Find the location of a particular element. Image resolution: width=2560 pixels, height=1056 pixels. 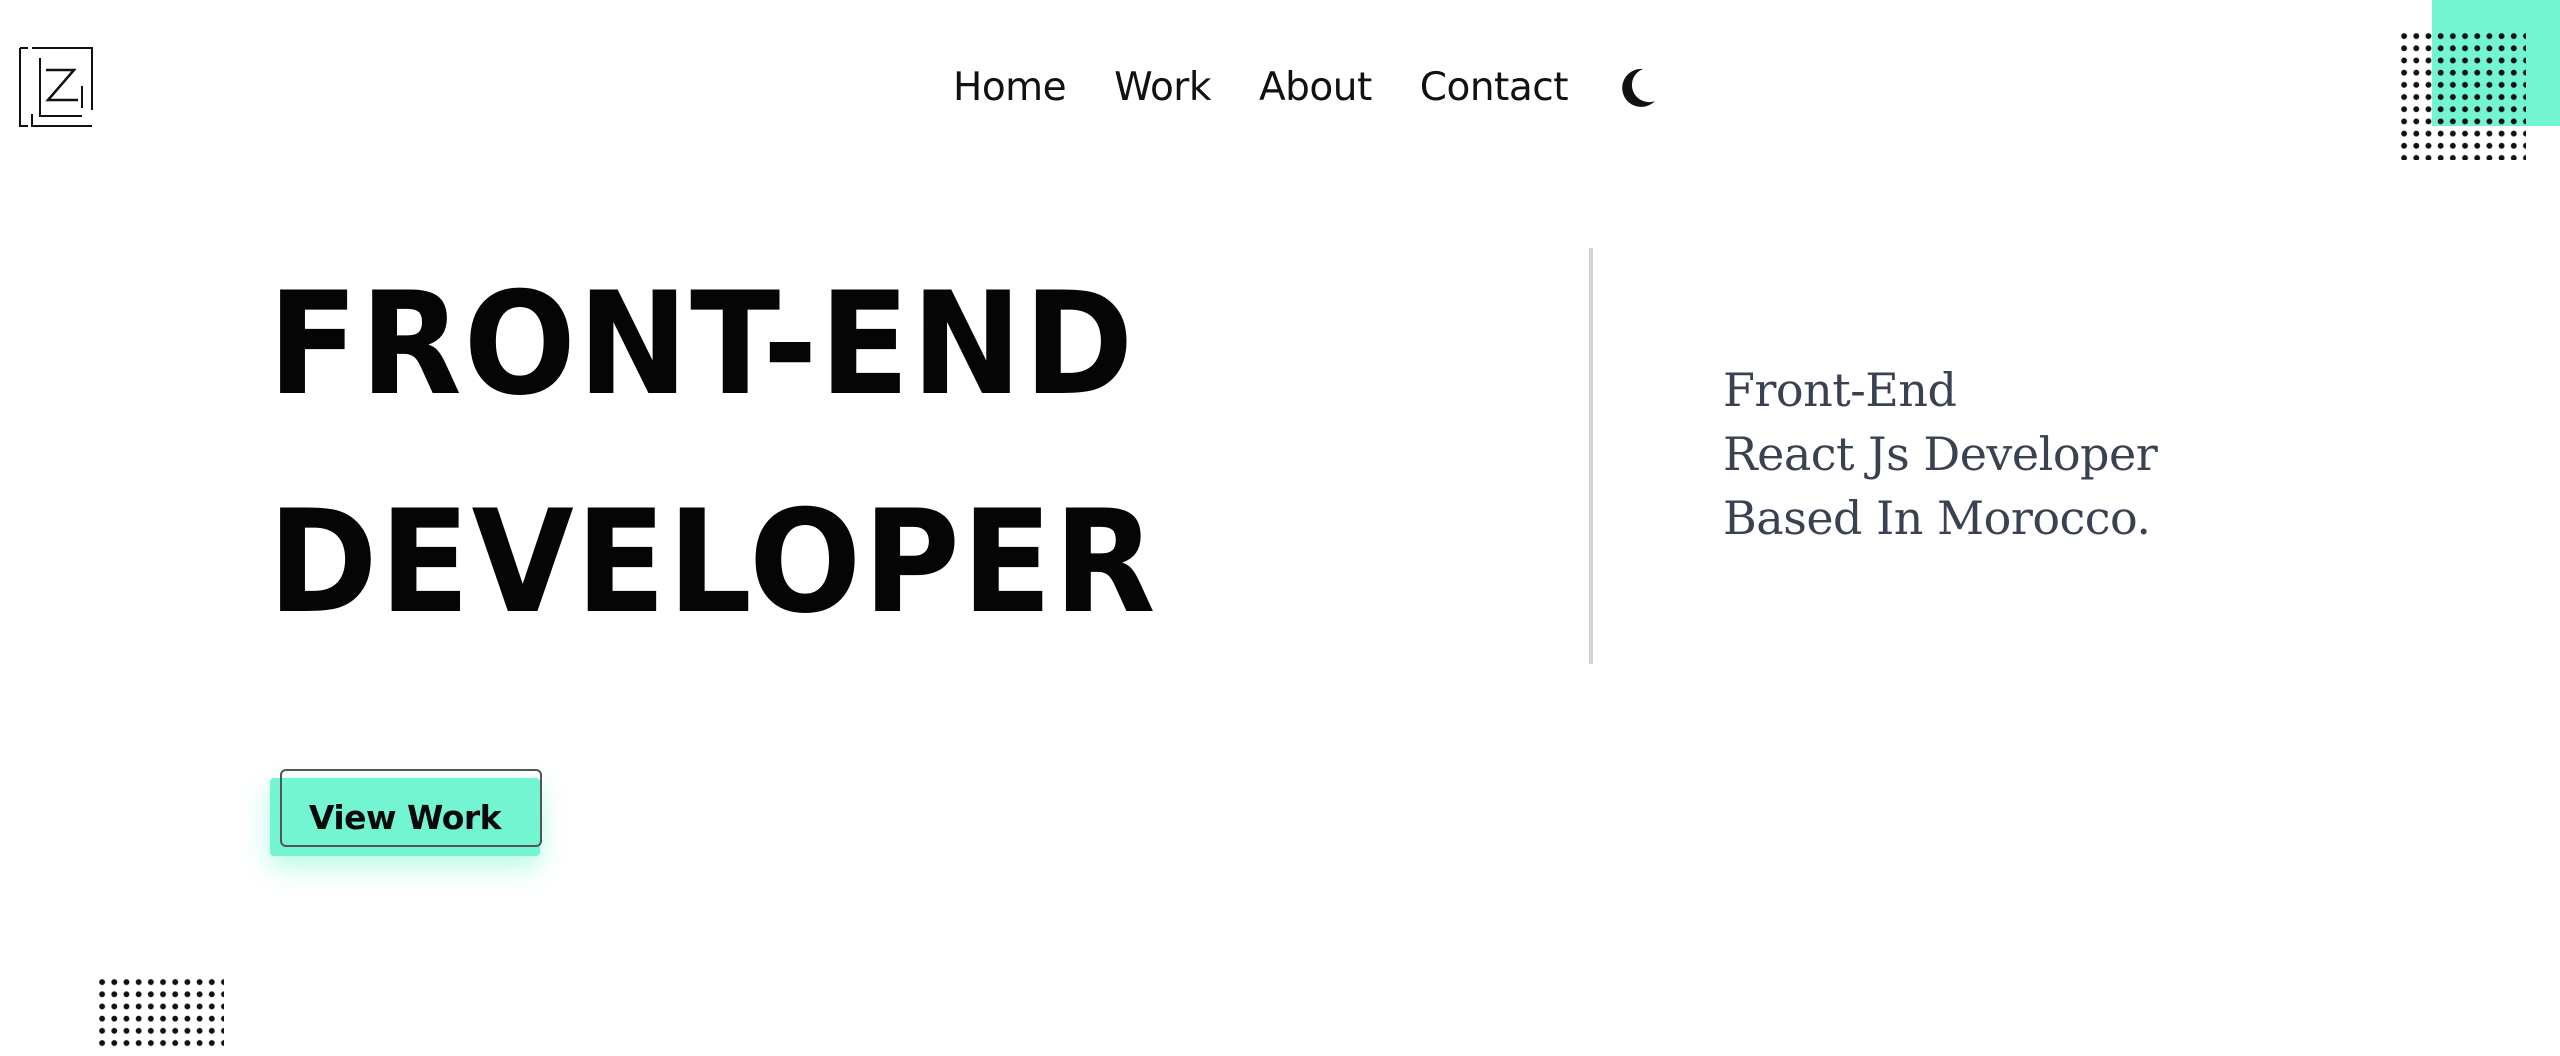

theme-toggle-button is located at coordinates (1638, 88).